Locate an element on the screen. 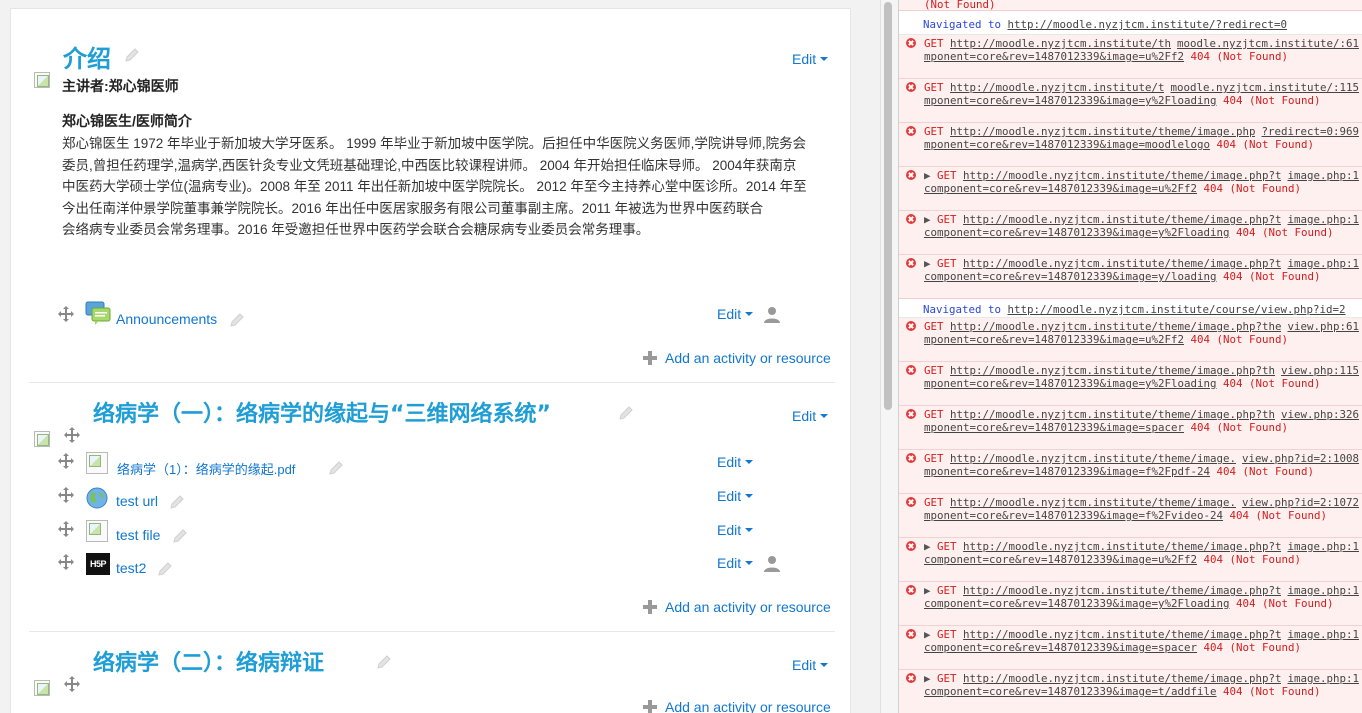 The image size is (1362, 713). activity-link-pdf: 络病学（1）：络病学的缘起.pdf is located at coordinates (206, 468).